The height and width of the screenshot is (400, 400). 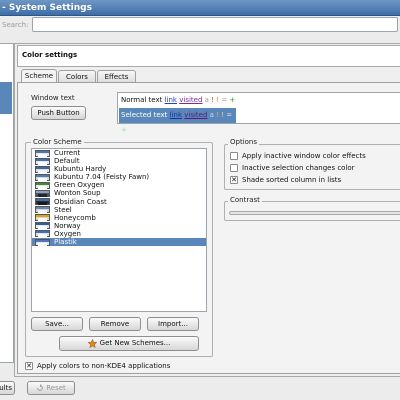 What do you see at coordinates (67, 161) in the screenshot?
I see `color-scheme-item-label: Default` at bounding box center [67, 161].